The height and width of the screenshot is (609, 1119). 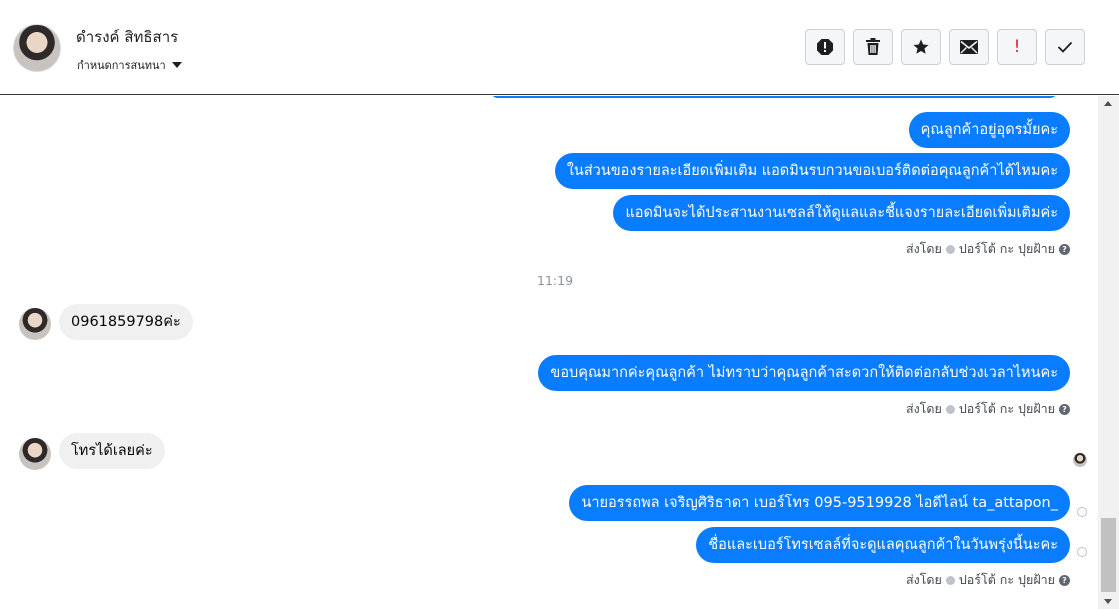 I want to click on alert-octagon-icon, so click(x=825, y=47).